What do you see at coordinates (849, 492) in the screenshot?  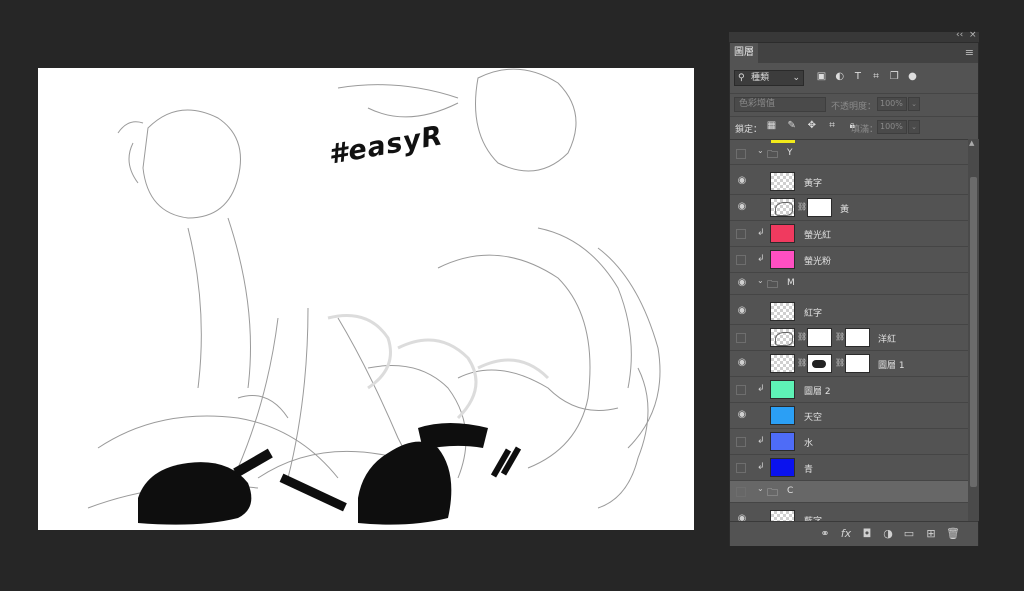 I see `layer-group-row: ⌄ 🗀︎ C` at bounding box center [849, 492].